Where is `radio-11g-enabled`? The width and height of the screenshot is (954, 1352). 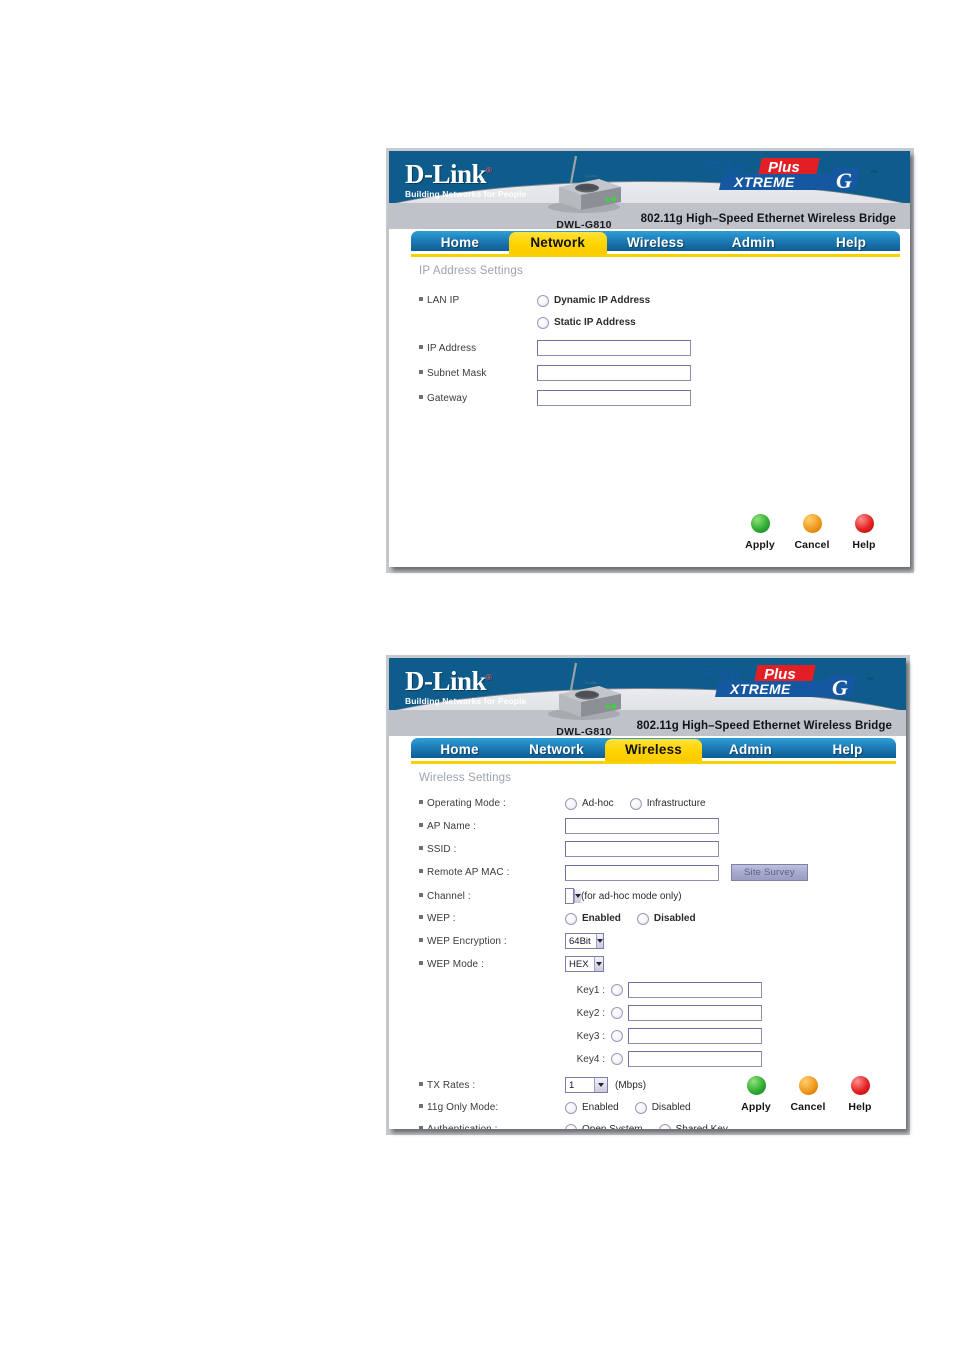 radio-11g-enabled is located at coordinates (571, 1107).